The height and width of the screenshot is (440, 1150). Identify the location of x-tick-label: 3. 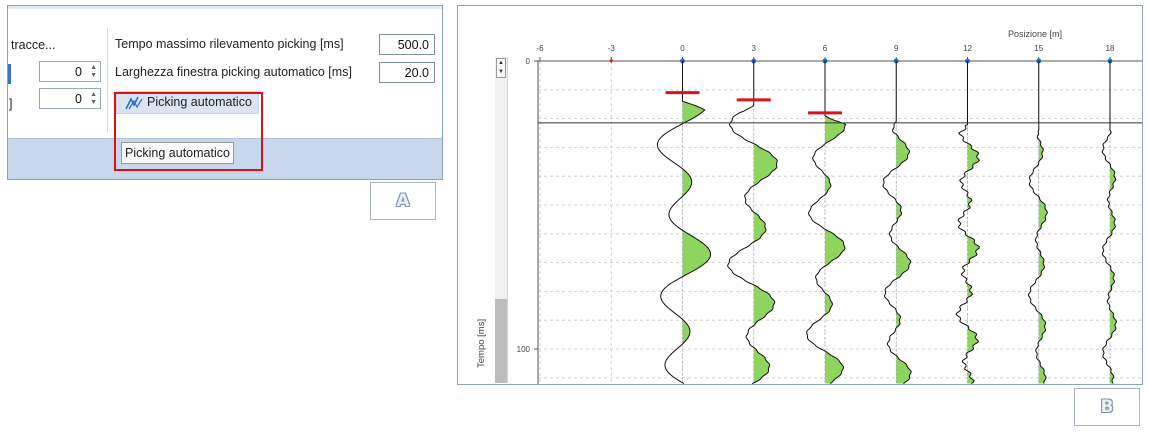
(754, 48).